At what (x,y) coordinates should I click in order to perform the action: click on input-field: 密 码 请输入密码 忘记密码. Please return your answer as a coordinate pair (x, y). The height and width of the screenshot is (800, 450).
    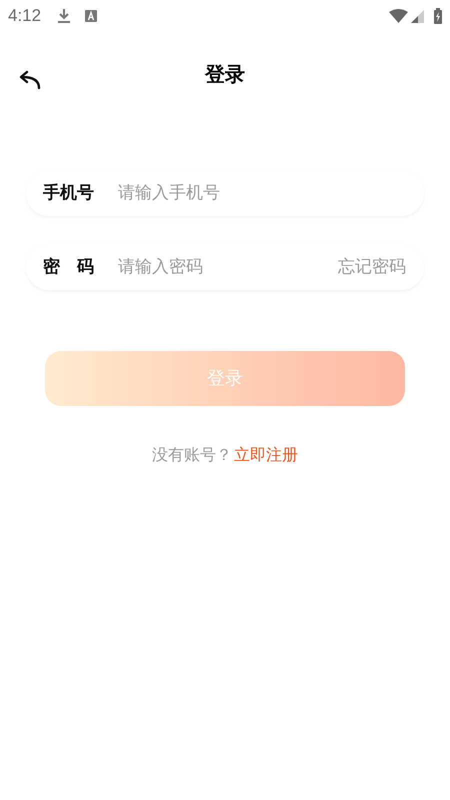
    Looking at the image, I should click on (225, 267).